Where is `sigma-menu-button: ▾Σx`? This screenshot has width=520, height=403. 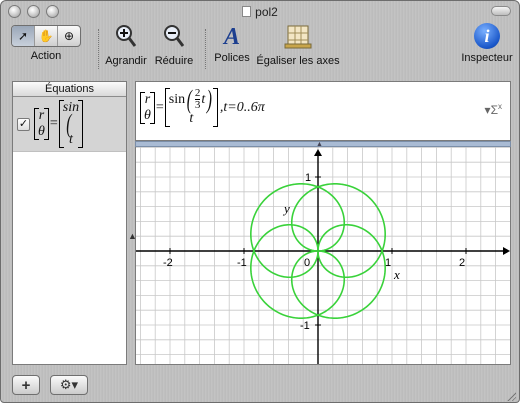 sigma-menu-button: ▾Σx is located at coordinates (493, 109).